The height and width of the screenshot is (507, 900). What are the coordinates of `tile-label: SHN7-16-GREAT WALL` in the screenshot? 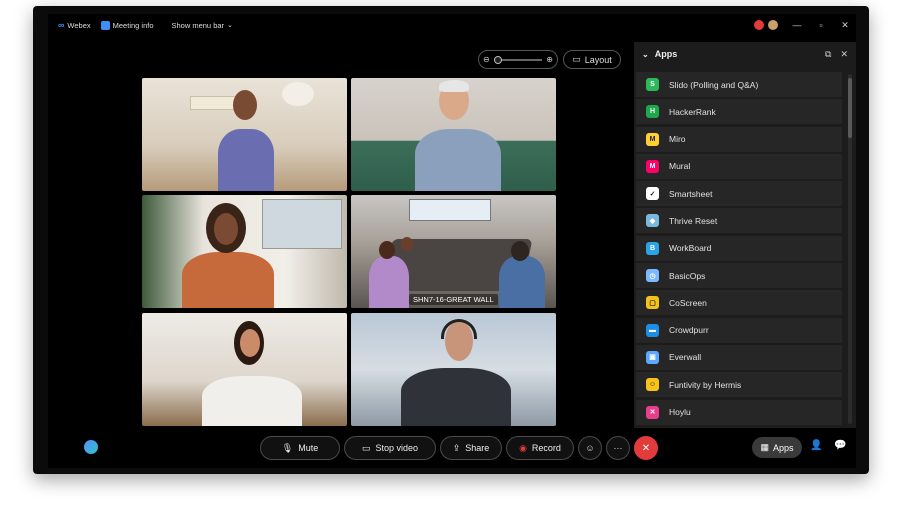 It's located at (453, 299).